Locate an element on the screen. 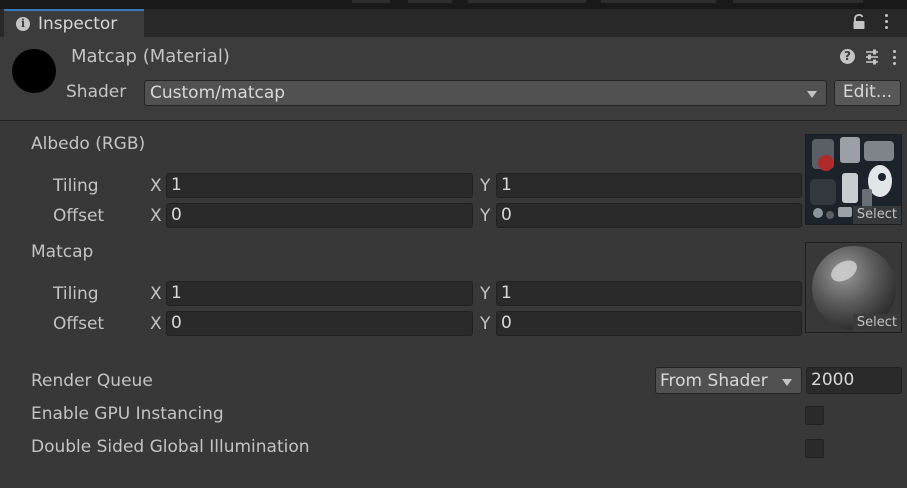 This screenshot has width=907, height=488. double-sided-gi-label: Double Sided Global Illumination is located at coordinates (170, 447).